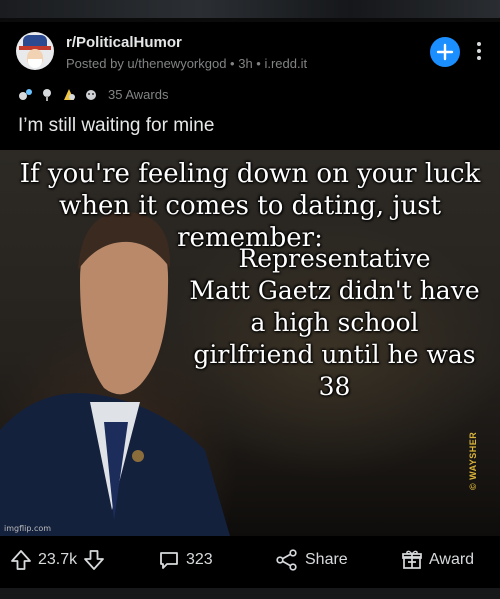  Describe the element at coordinates (21, 560) in the screenshot. I see `upvote-icon` at that location.